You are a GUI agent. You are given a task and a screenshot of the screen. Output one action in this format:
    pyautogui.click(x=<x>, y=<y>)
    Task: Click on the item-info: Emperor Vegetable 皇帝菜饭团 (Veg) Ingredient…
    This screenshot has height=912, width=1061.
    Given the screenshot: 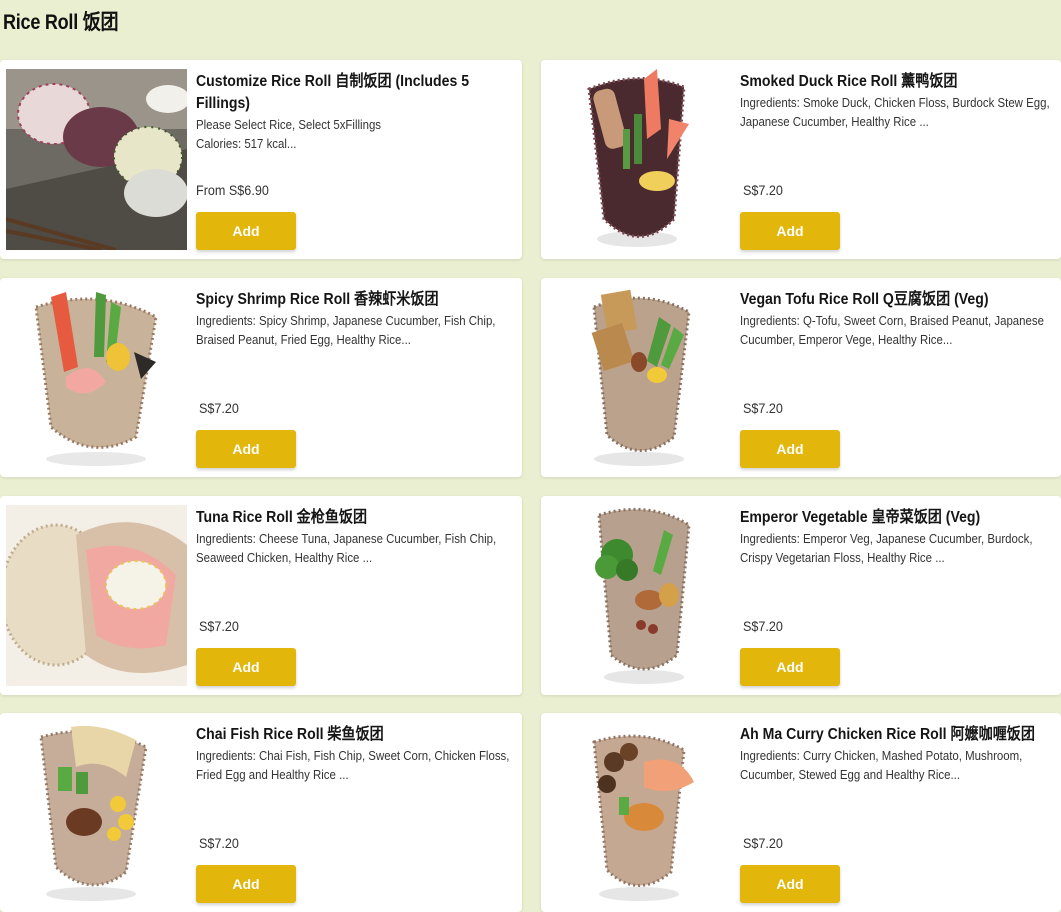 What is the action you would take?
    pyautogui.click(x=896, y=537)
    